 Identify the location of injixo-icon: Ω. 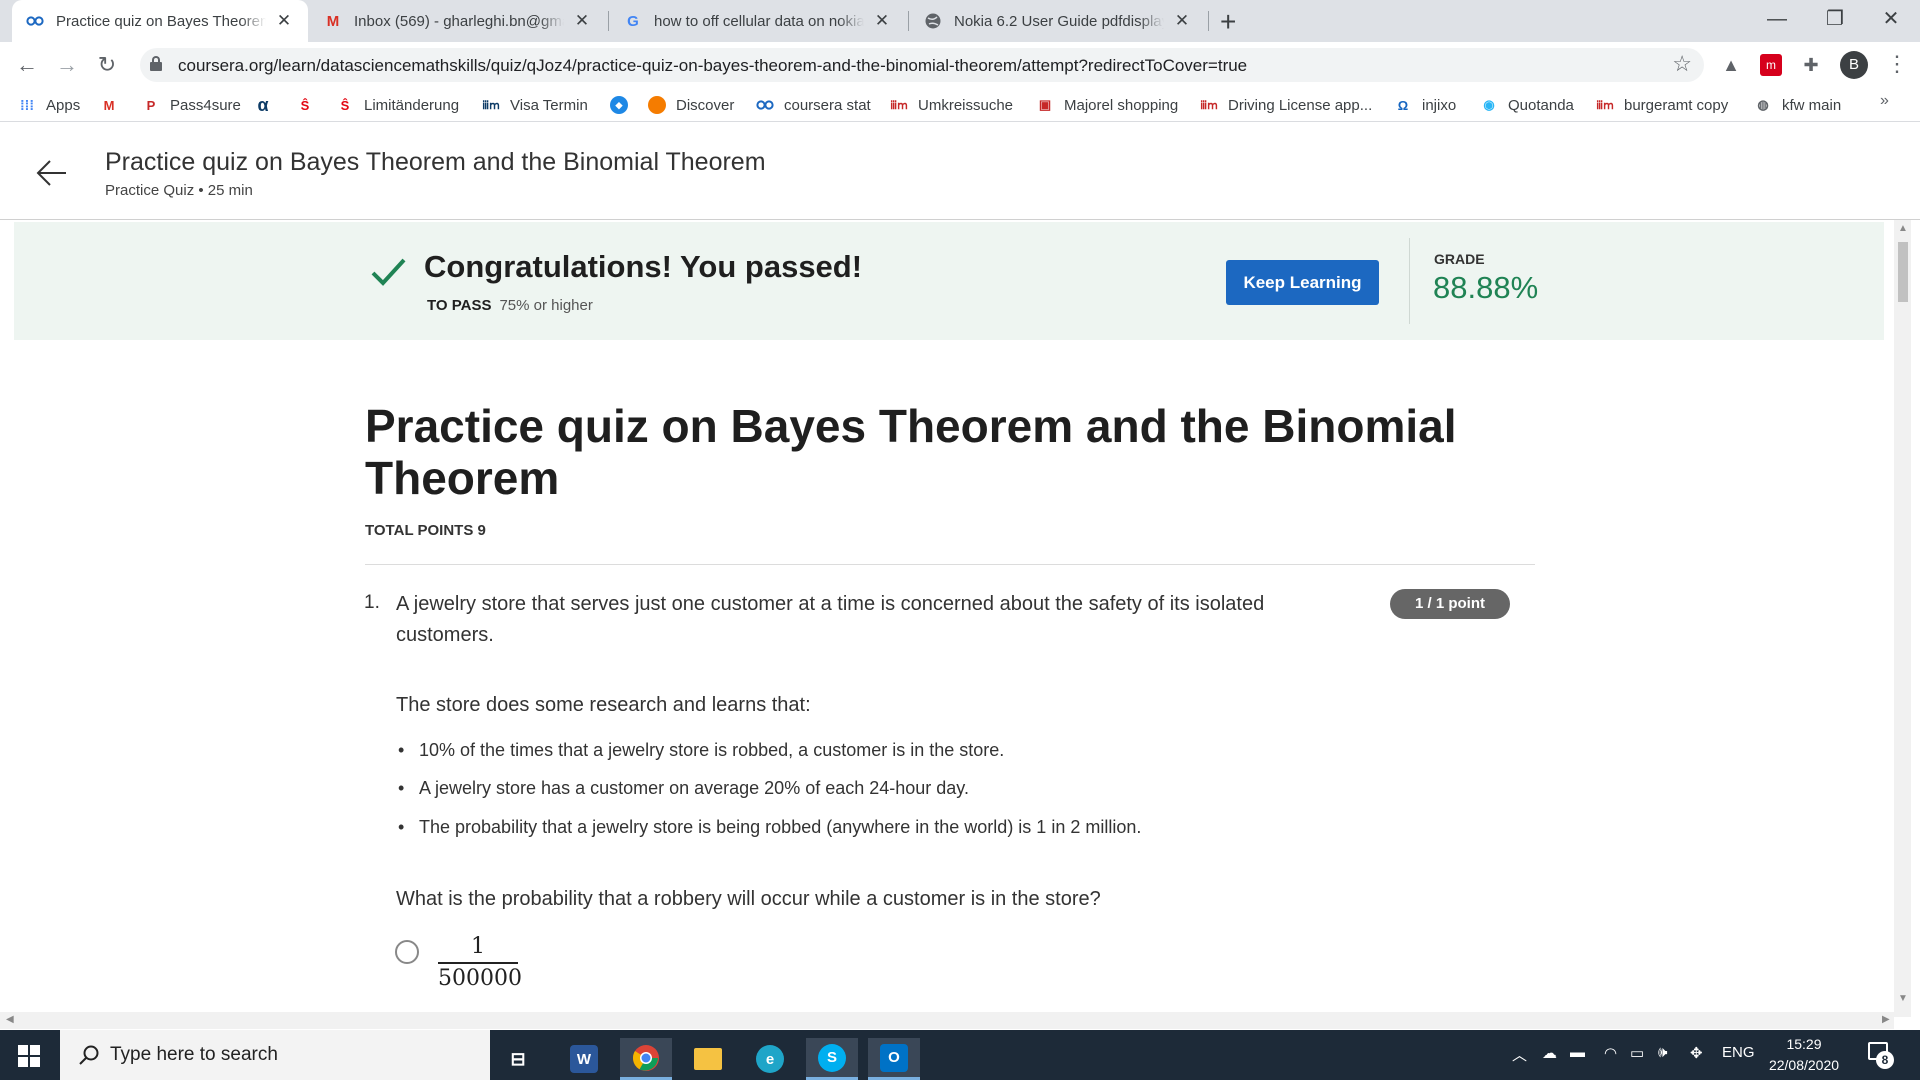
(1403, 105).